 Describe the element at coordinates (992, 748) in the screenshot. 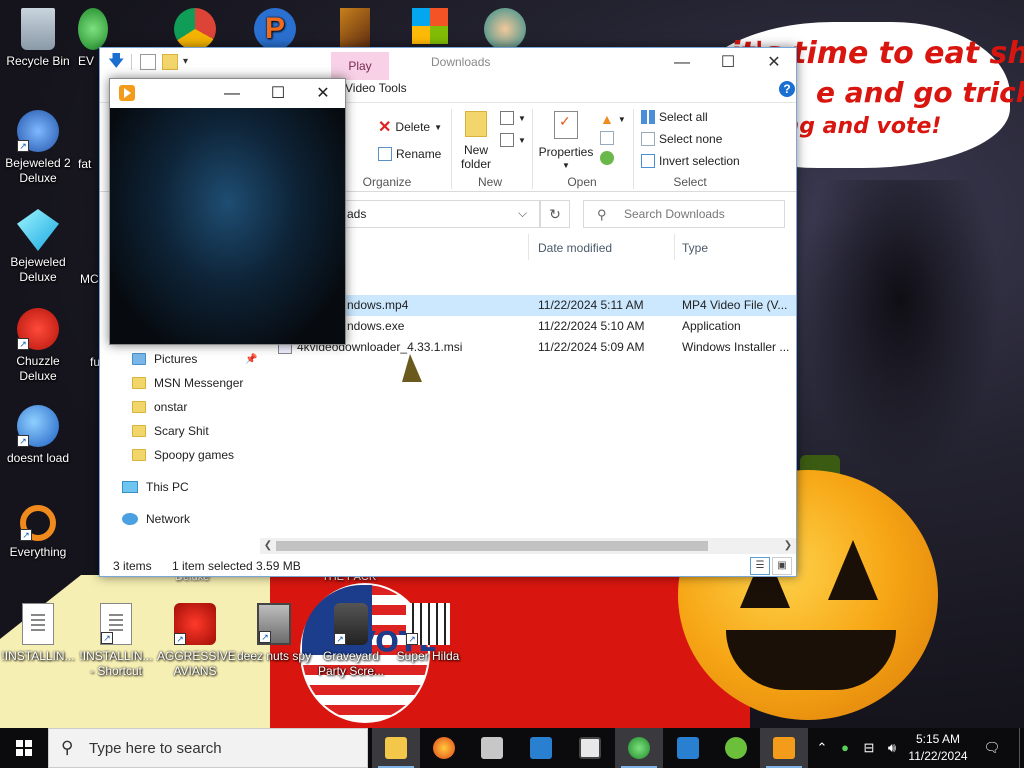

I see `notification-center-icon: 🗨︎` at that location.